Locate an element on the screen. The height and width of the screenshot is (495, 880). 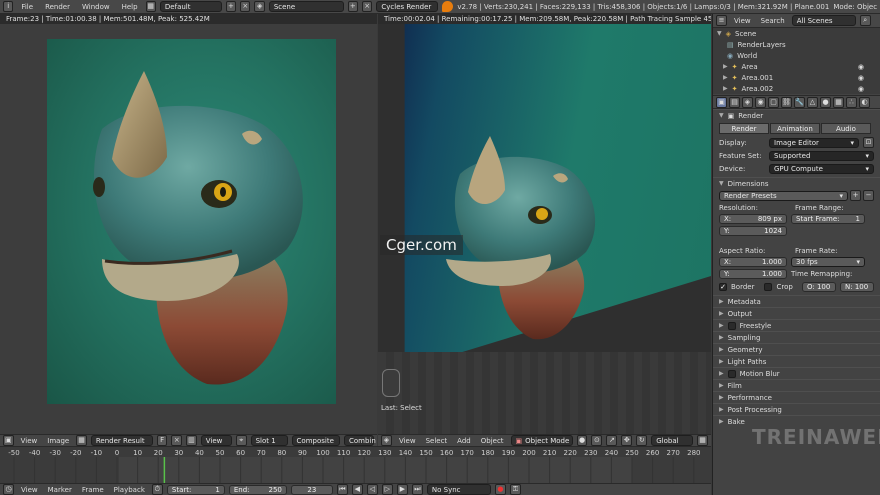
image-name-field: Render Result is located at coordinates (121, 440).